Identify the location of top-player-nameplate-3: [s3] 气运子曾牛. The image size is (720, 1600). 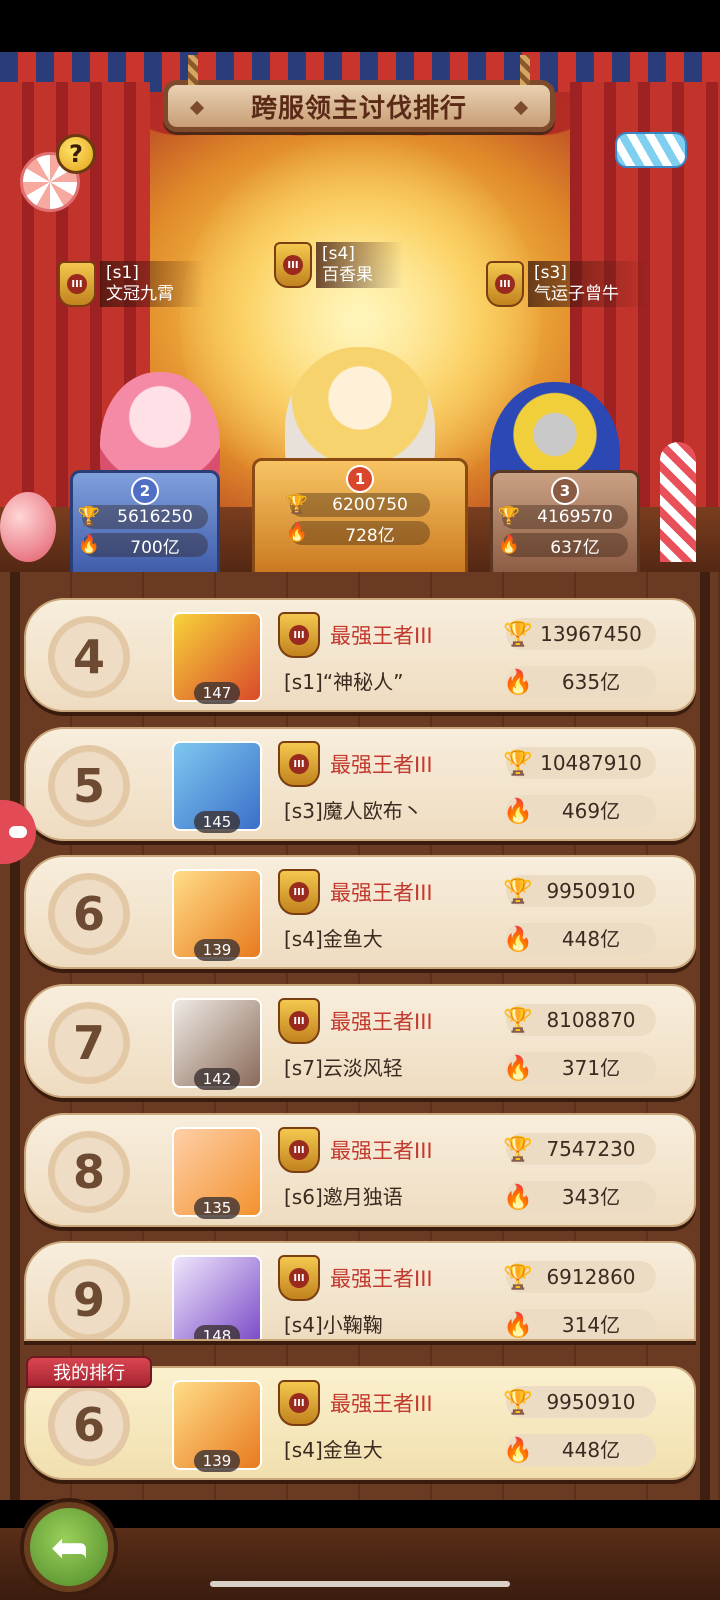
(567, 284).